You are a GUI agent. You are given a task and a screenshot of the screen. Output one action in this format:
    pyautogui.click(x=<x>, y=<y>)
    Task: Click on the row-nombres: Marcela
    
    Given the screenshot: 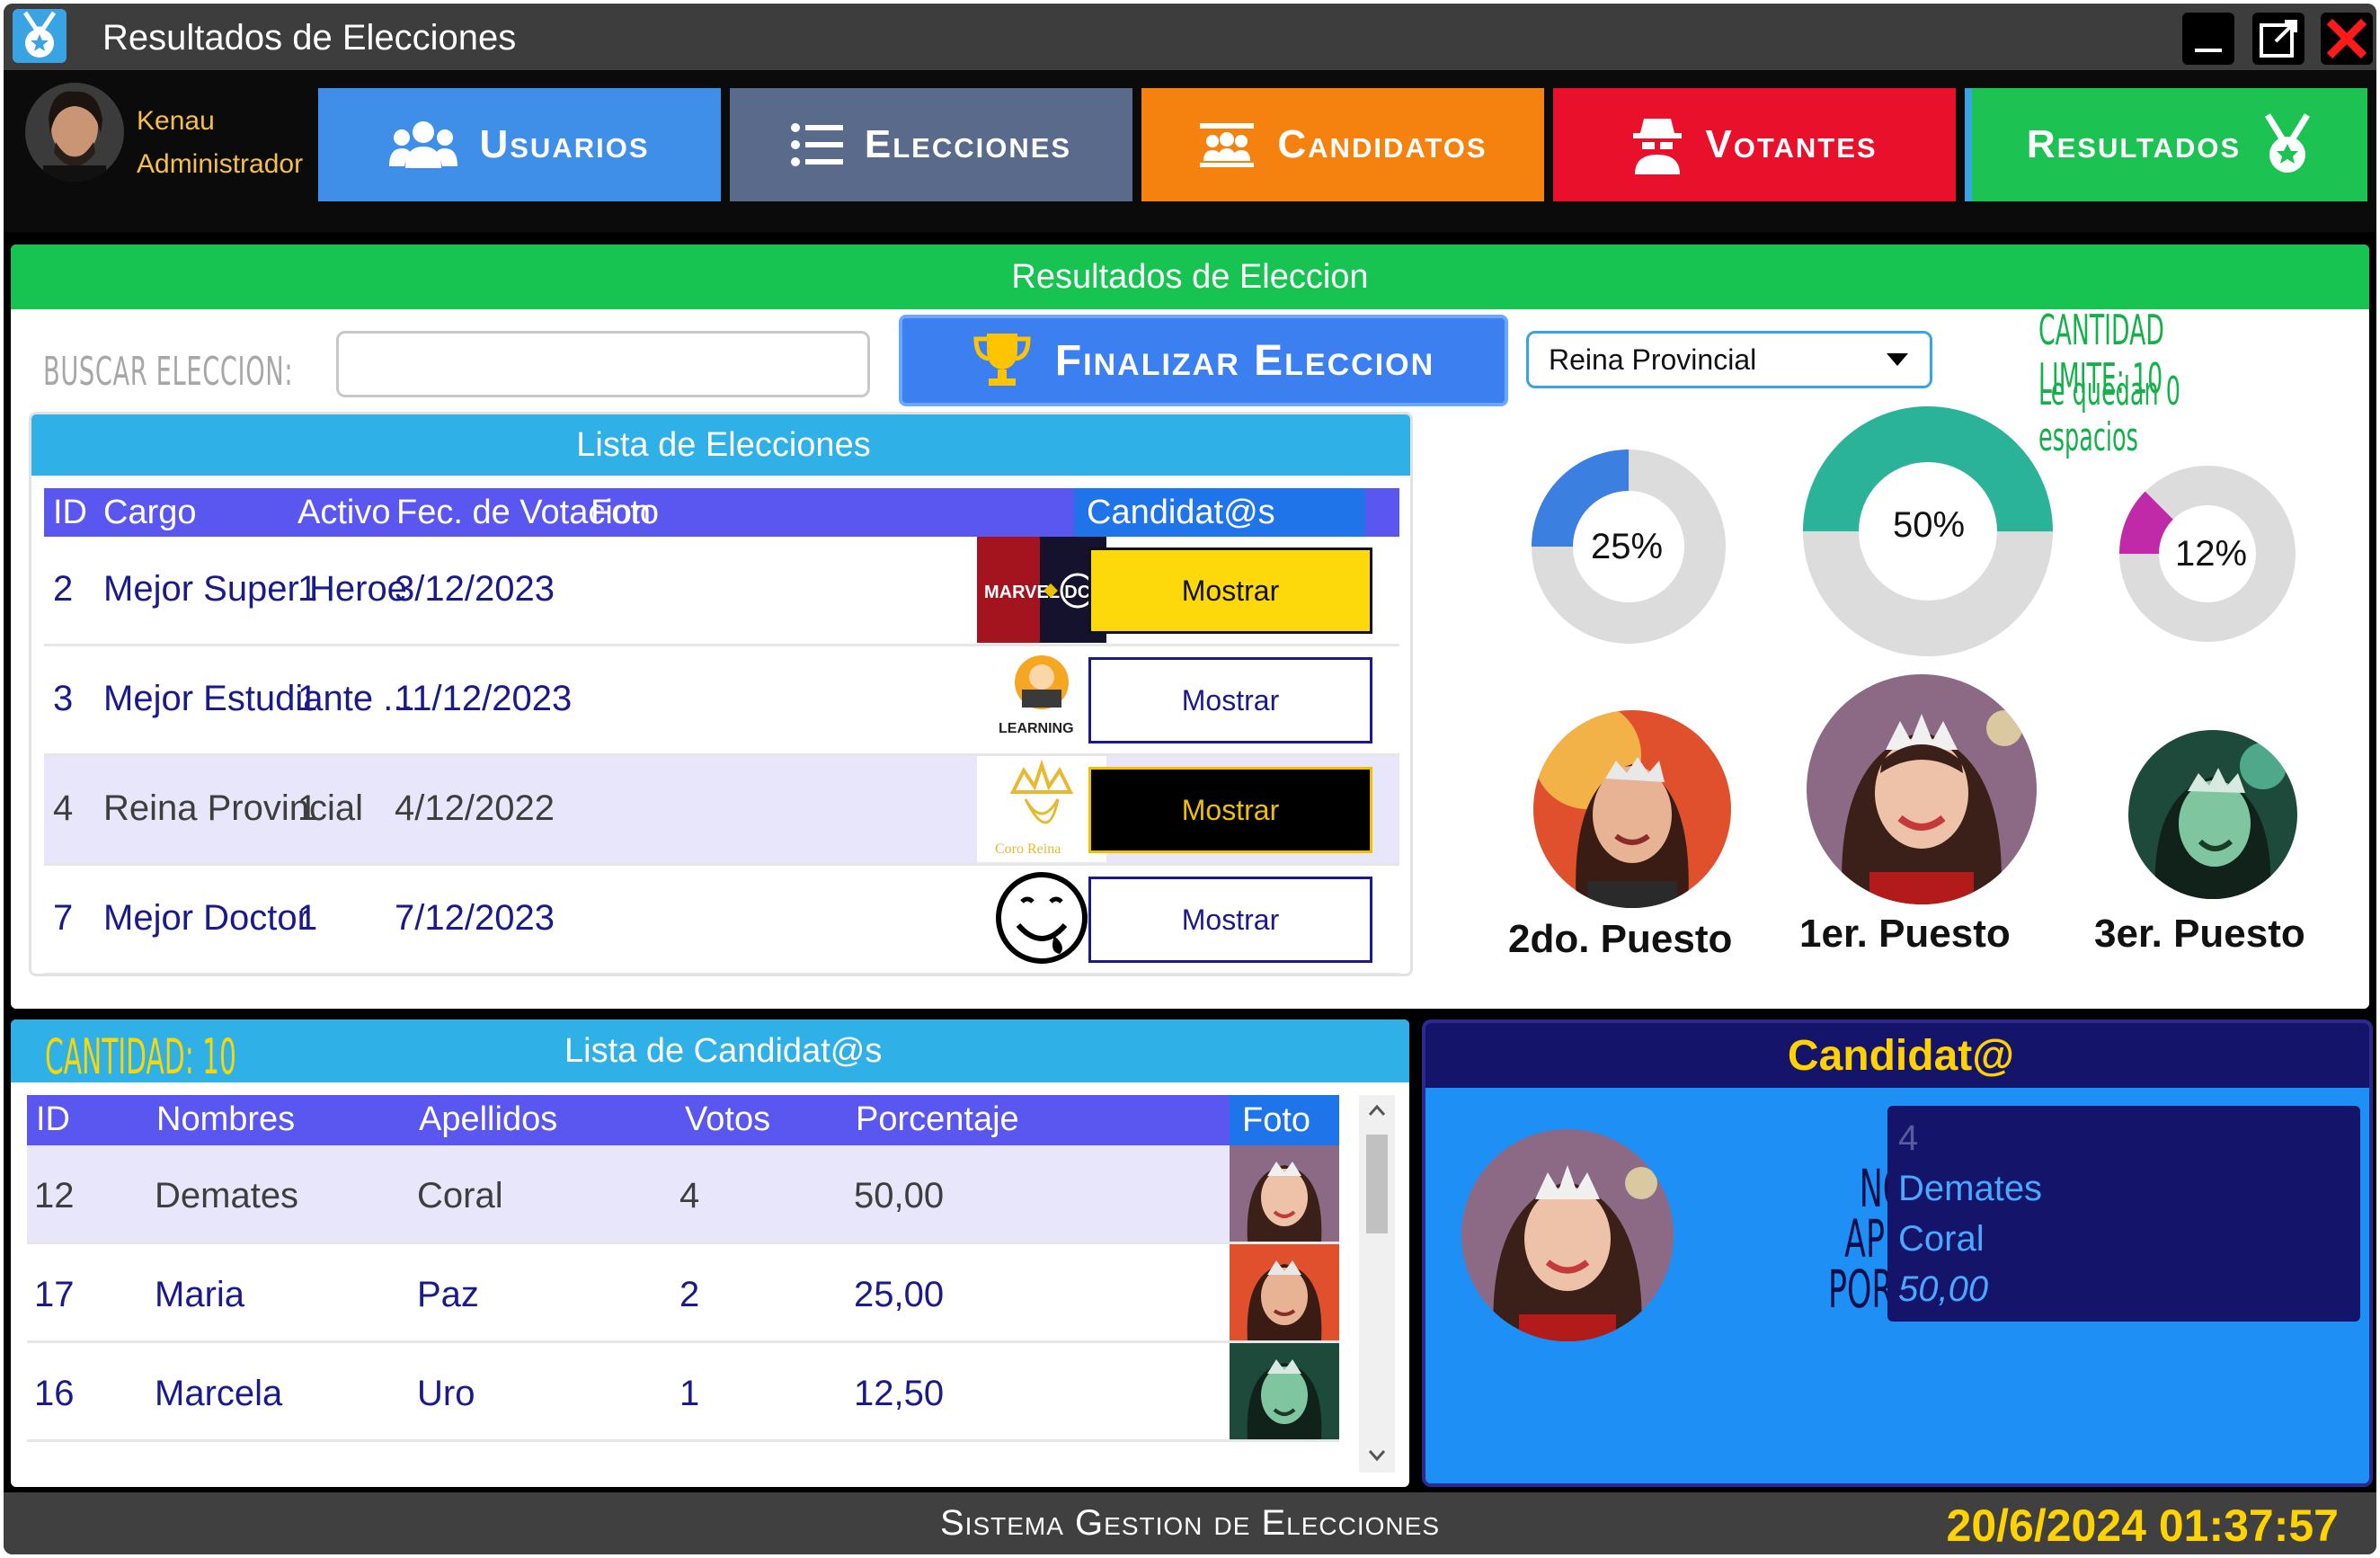 What is the action you would take?
    pyautogui.click(x=219, y=1393)
    